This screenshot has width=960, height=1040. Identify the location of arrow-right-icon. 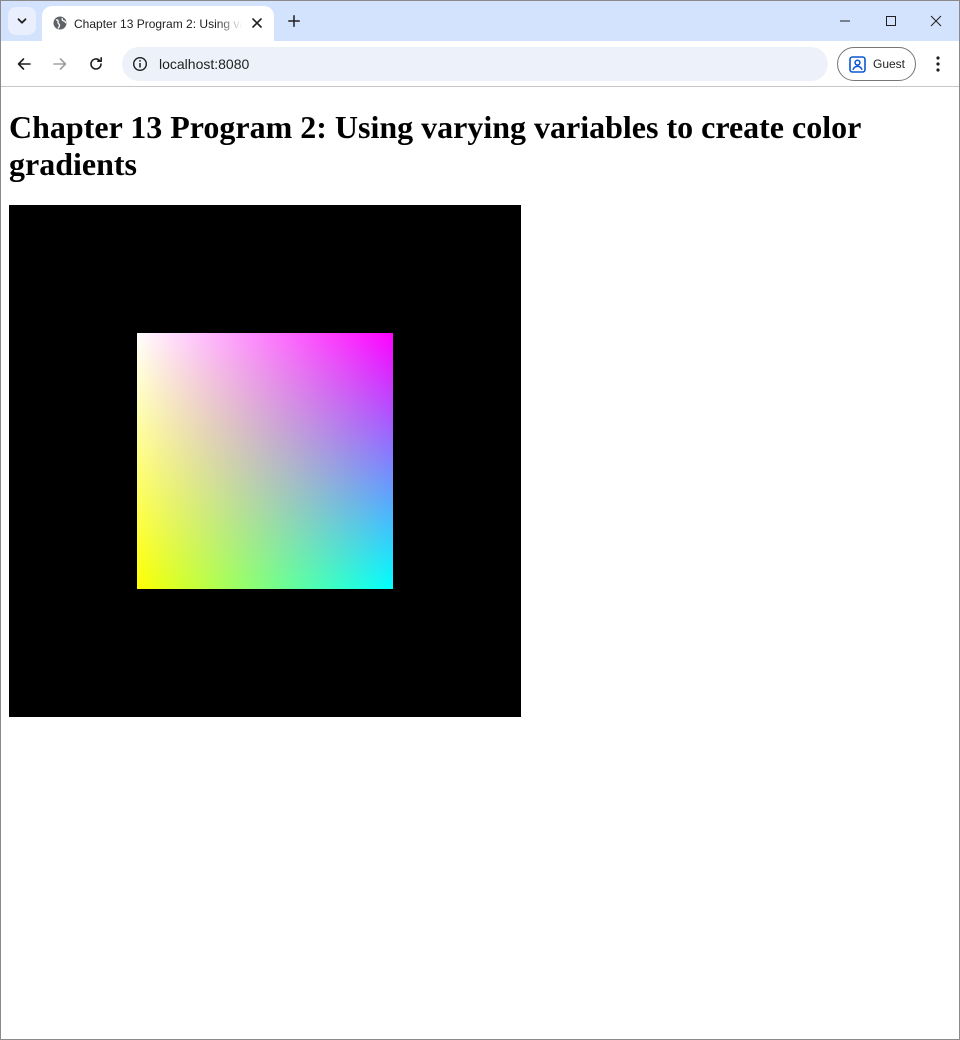
(60, 64).